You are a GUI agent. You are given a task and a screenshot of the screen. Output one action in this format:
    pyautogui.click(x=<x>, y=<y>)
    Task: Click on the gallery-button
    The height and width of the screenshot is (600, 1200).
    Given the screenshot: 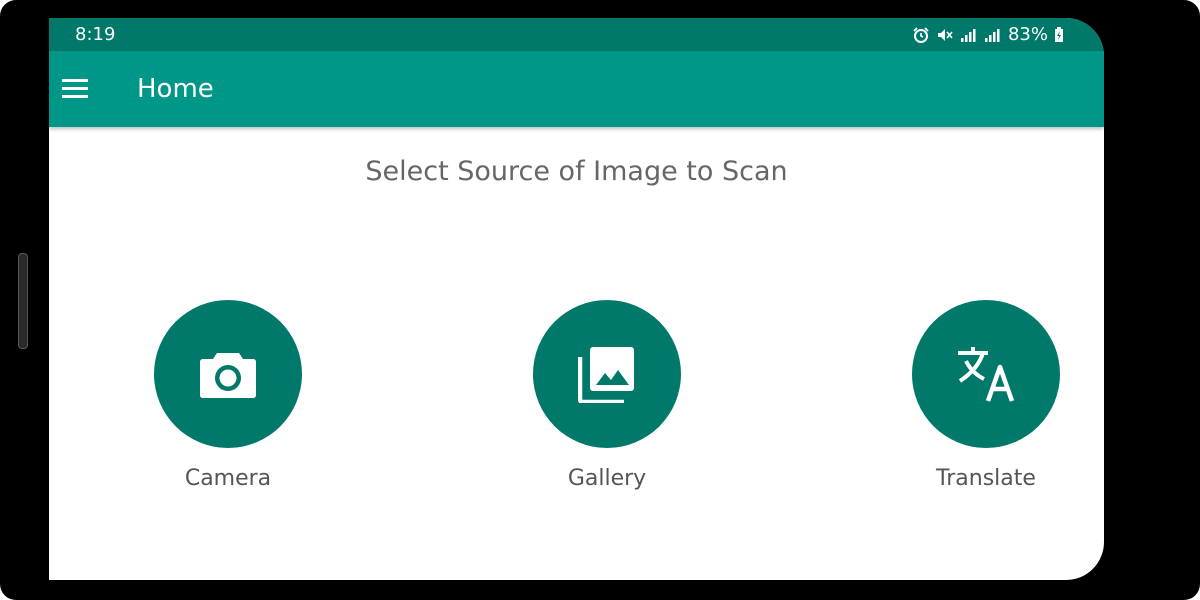 What is the action you would take?
    pyautogui.click(x=607, y=374)
    